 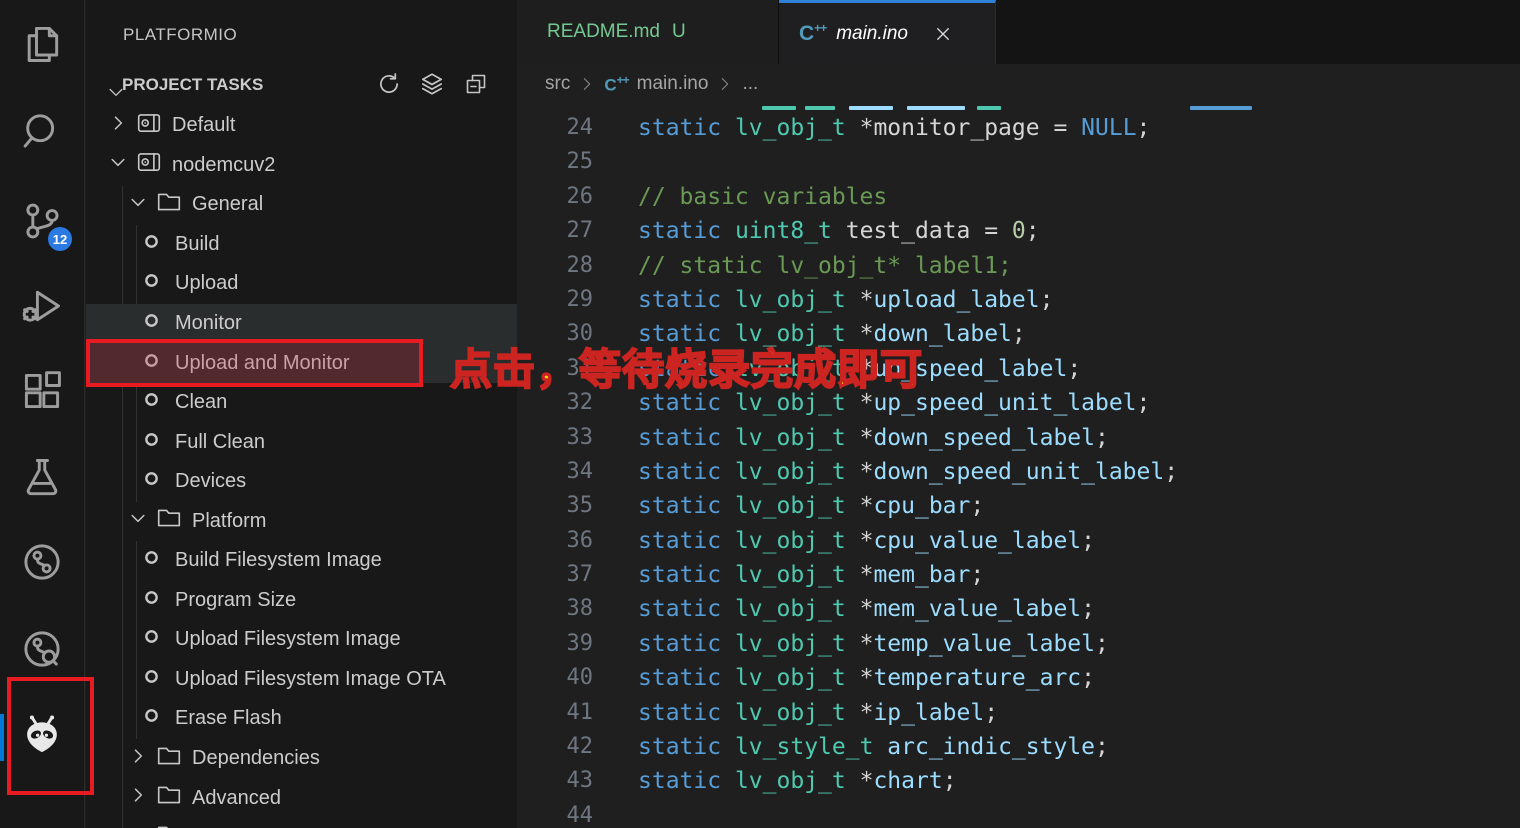 What do you see at coordinates (301, 284) in the screenshot?
I see `tree-item-upload: Upload` at bounding box center [301, 284].